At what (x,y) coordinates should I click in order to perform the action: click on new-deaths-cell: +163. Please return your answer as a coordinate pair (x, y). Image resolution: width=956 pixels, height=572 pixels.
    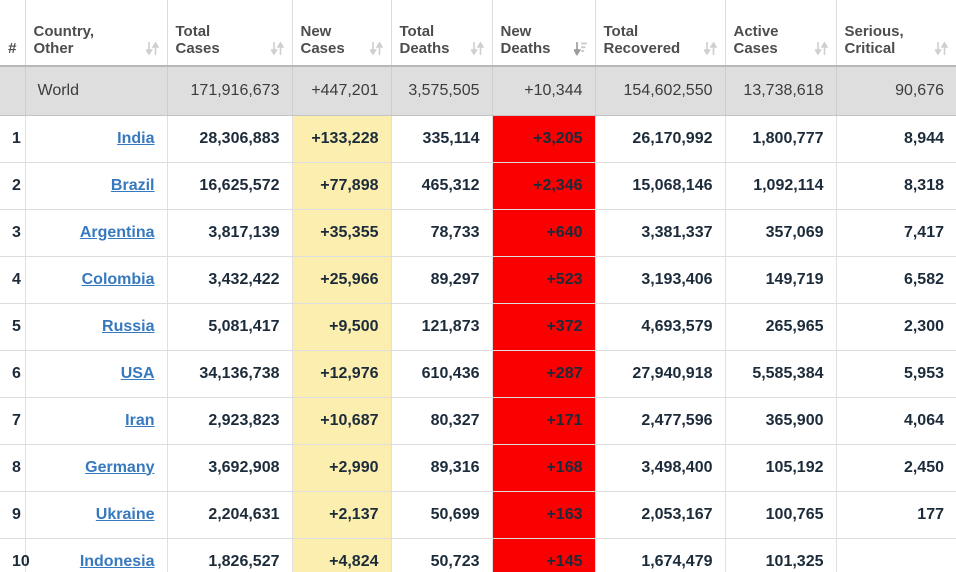
    Looking at the image, I should click on (544, 515).